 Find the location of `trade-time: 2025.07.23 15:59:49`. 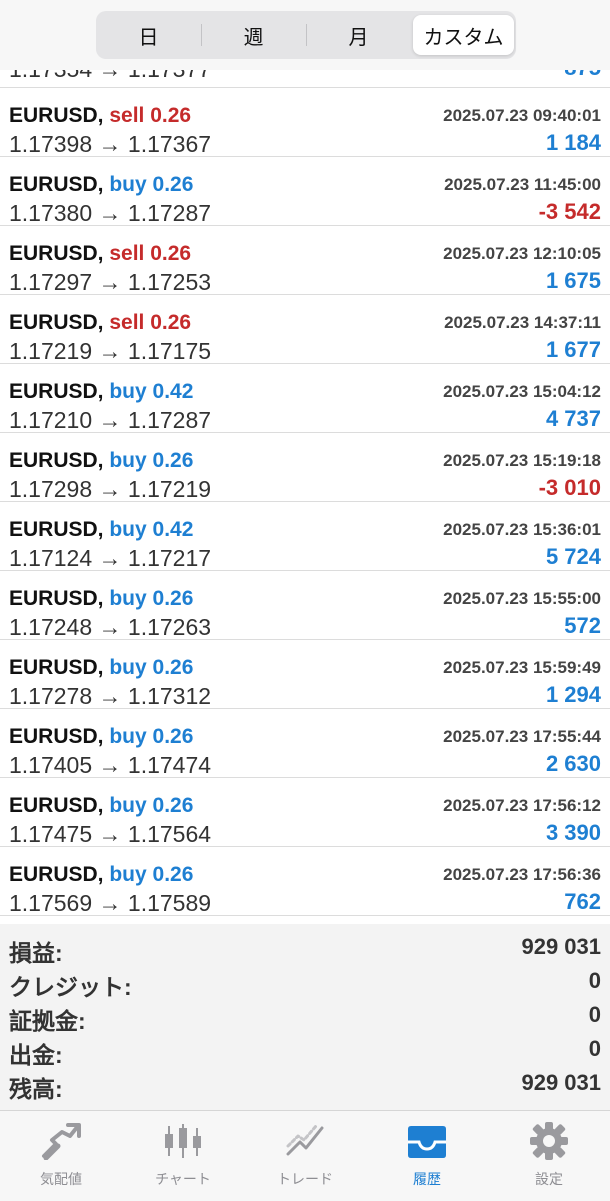

trade-time: 2025.07.23 15:59:49 is located at coordinates (522, 667).